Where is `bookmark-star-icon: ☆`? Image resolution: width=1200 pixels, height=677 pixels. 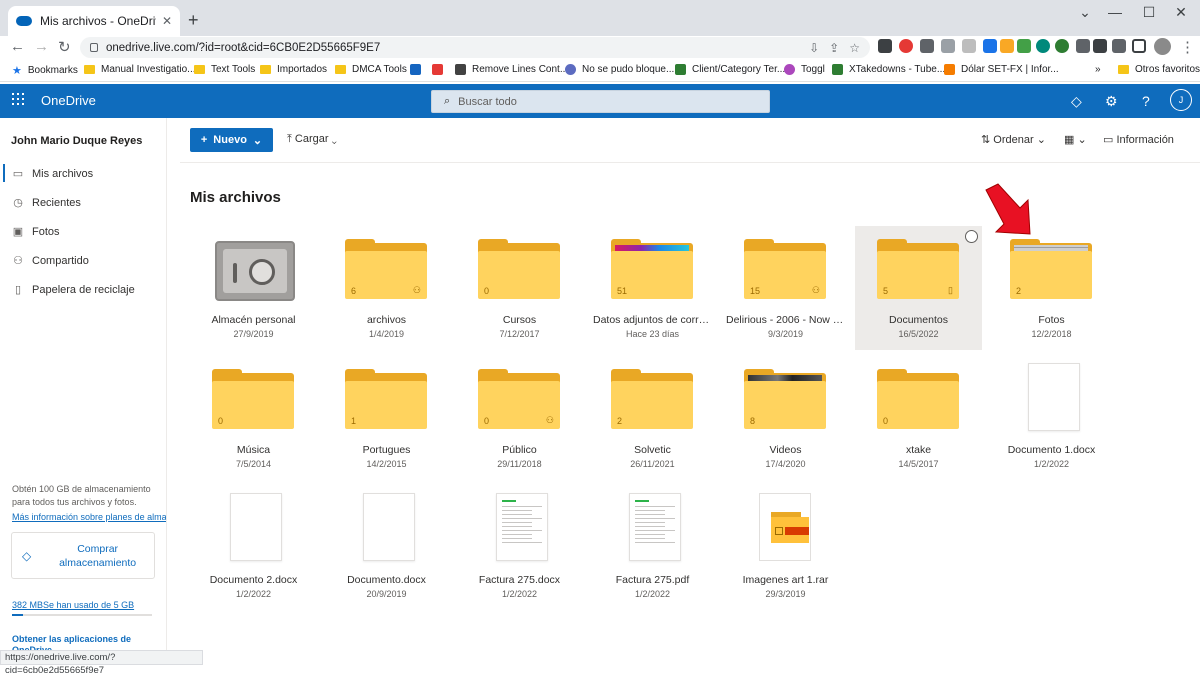
bookmark-star-icon: ☆ is located at coordinates (854, 48).